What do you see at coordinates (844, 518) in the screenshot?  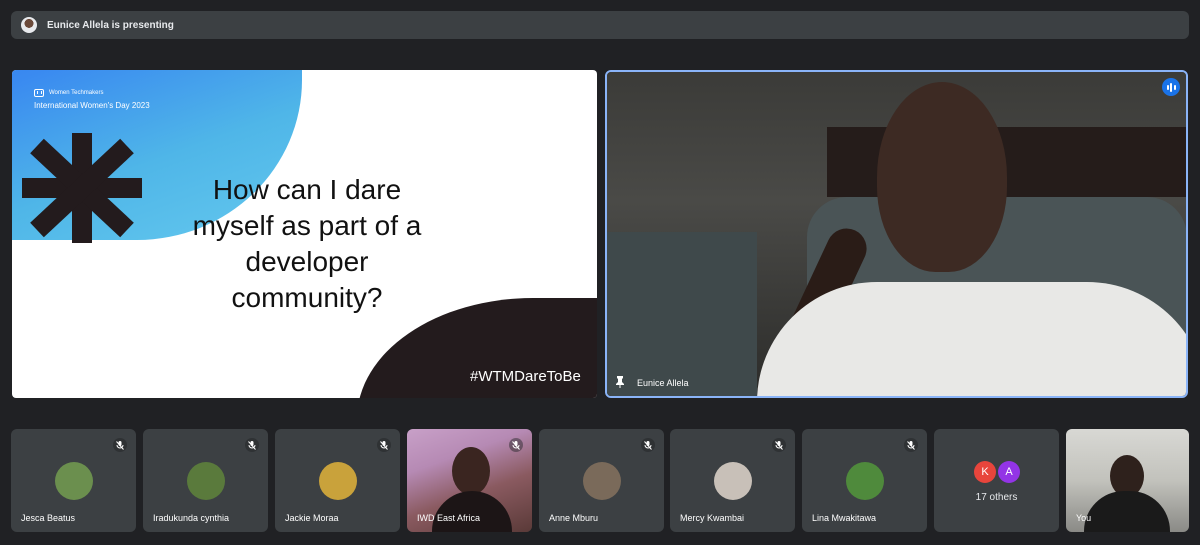 I see `participant-name: Lina Mwakitawa` at bounding box center [844, 518].